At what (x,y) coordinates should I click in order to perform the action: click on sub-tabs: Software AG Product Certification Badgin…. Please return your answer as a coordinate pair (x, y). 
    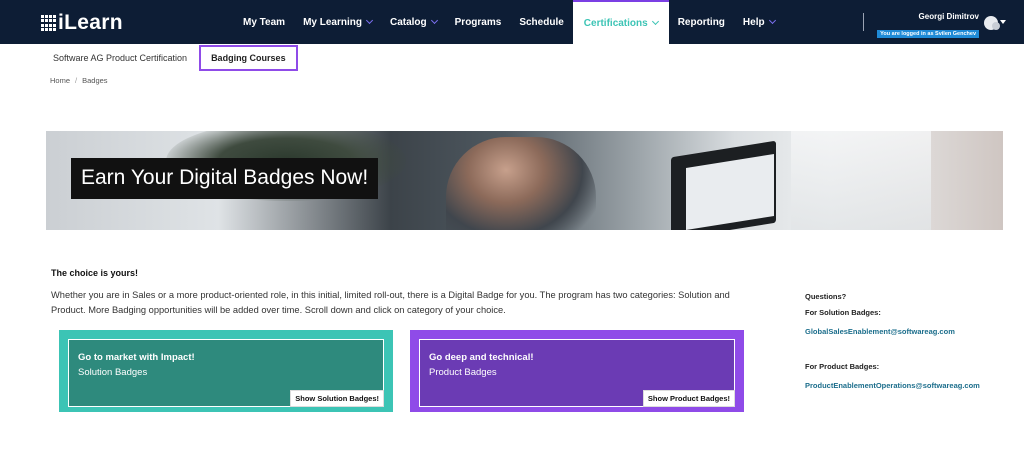
    Looking at the image, I should click on (170, 58).